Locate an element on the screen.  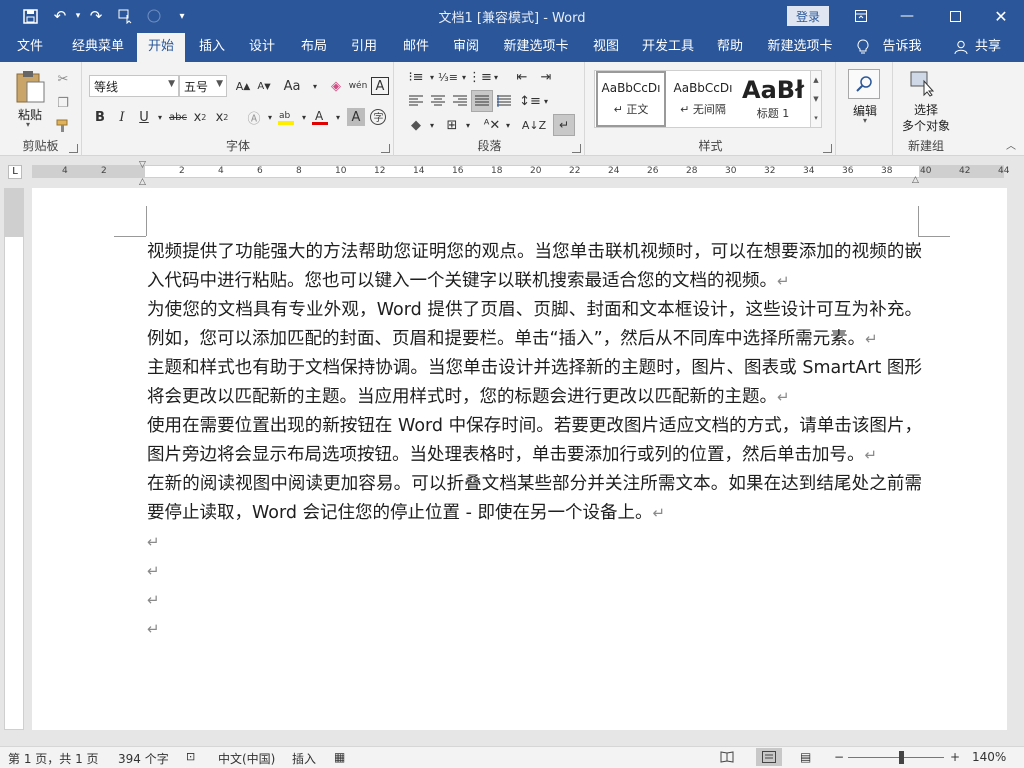
style-no-spacing: AaBbCcDı ↵ 无间隔 is located at coordinates (703, 99).